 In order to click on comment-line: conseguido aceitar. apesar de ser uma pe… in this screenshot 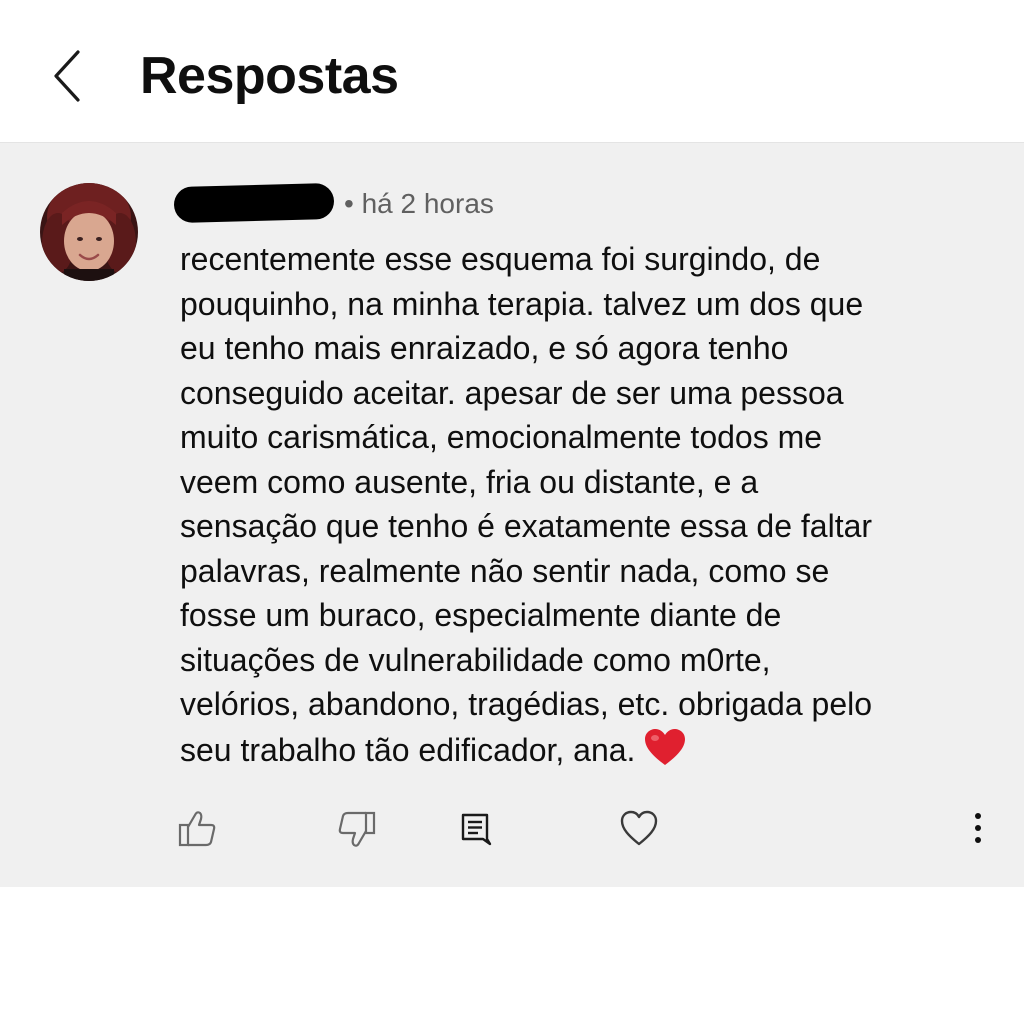, I will do `click(512, 392)`.